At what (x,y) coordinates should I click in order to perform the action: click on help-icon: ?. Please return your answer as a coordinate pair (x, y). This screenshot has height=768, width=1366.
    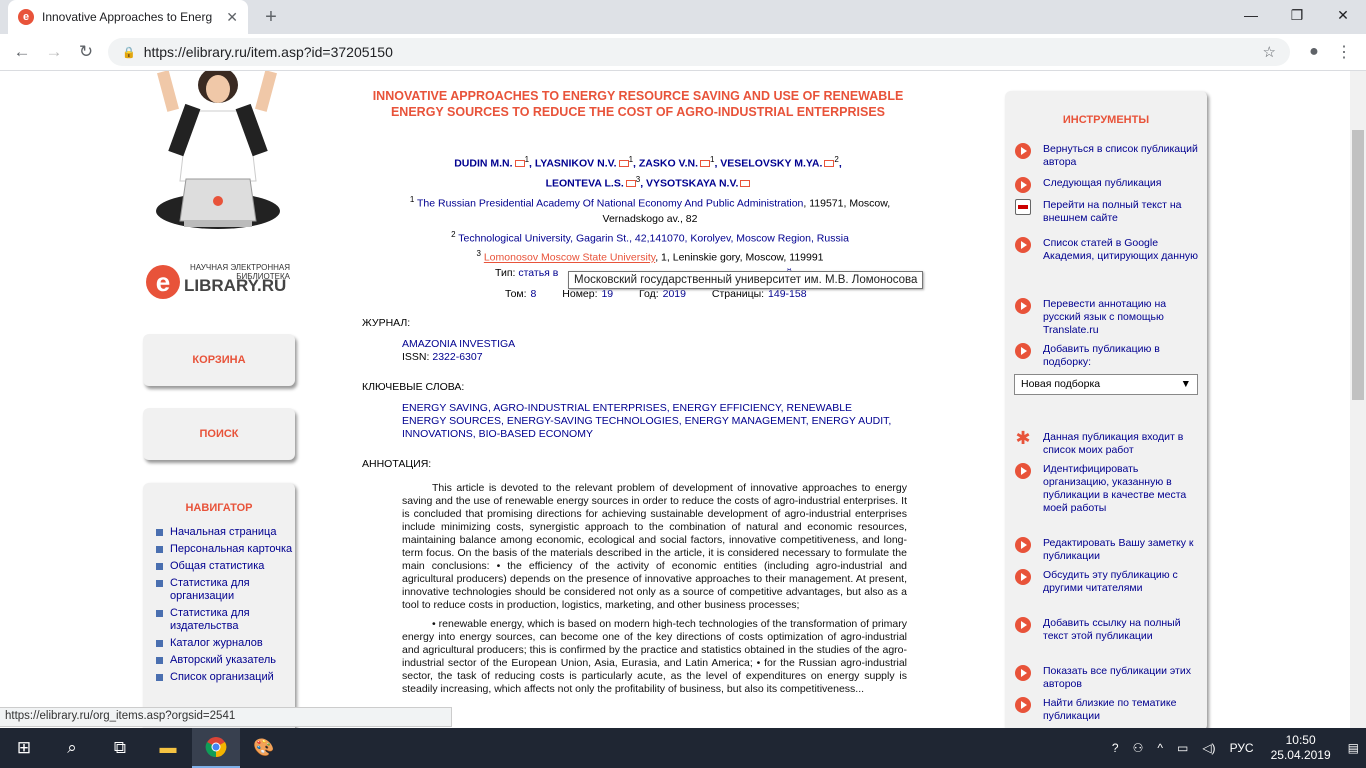
    Looking at the image, I should click on (1115, 748).